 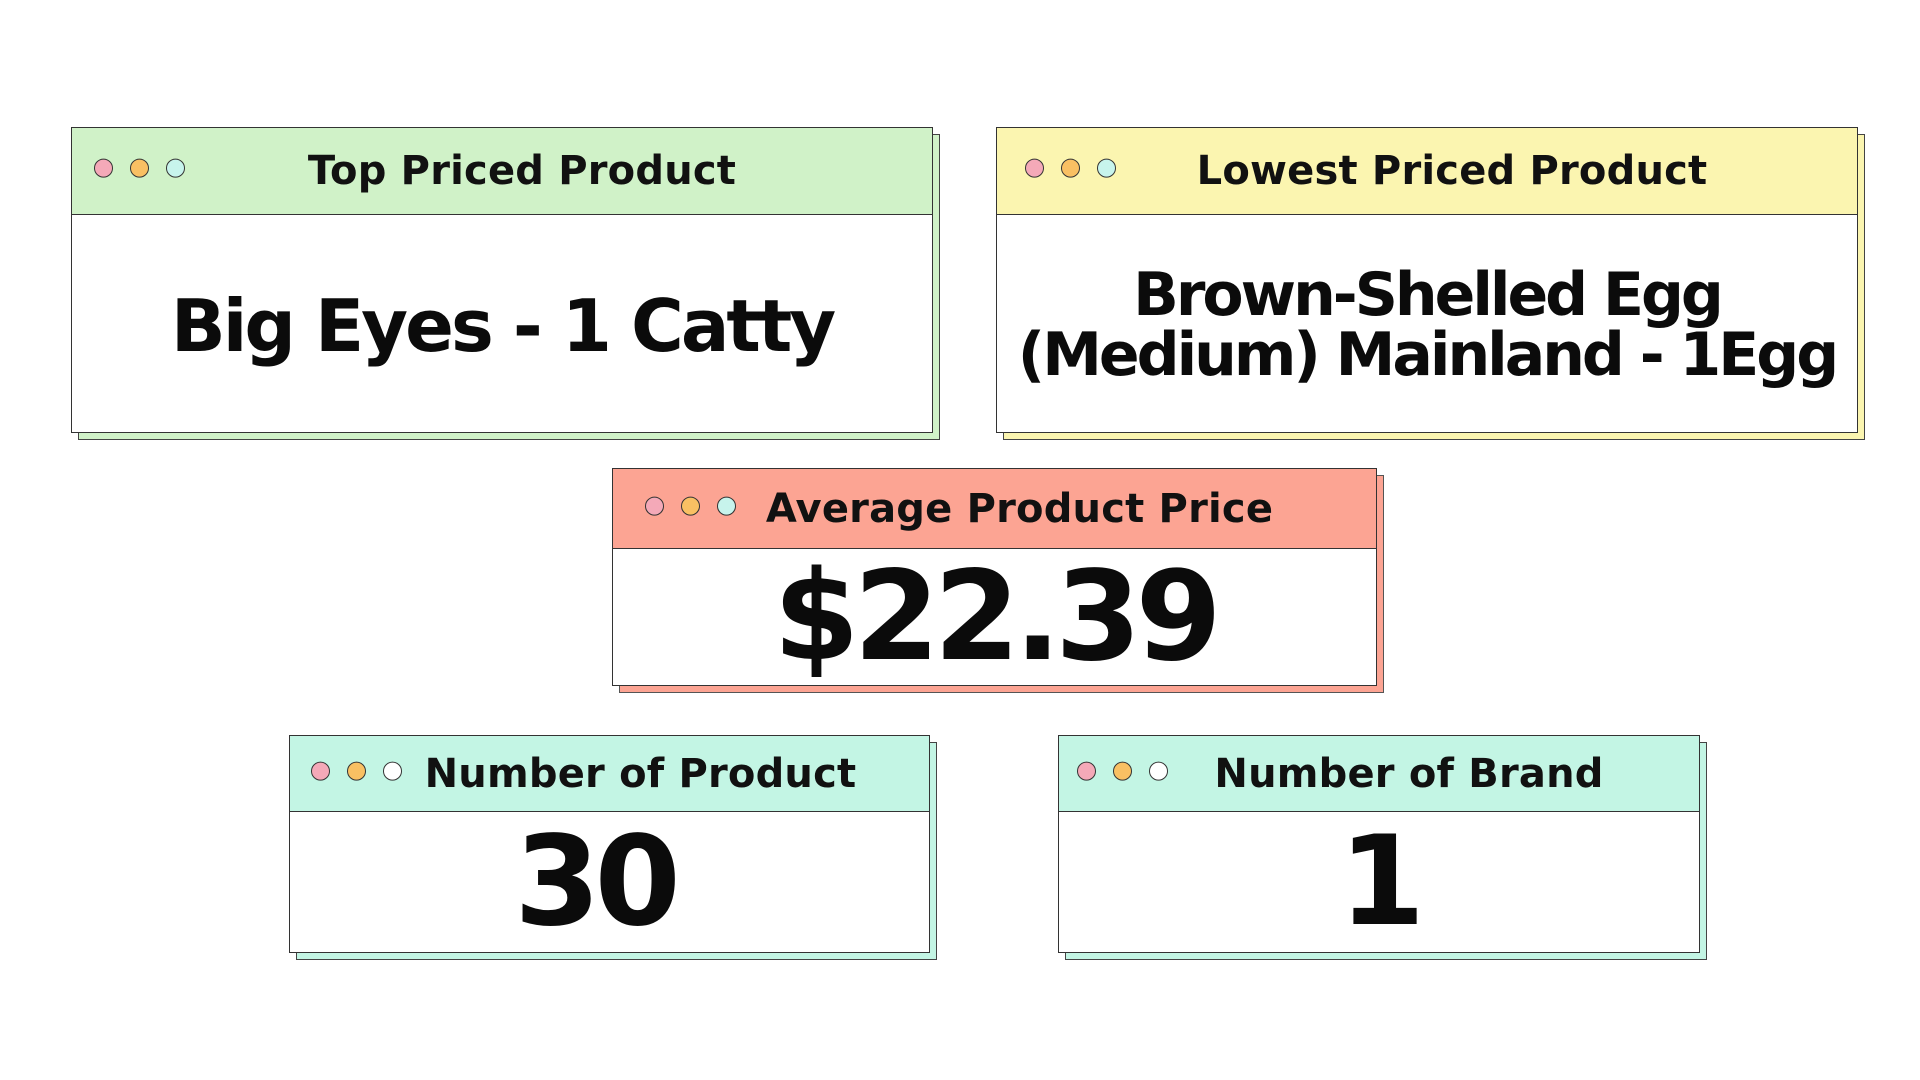 What do you see at coordinates (1428, 354) in the screenshot?
I see `lowest-priced-value-line-2: (Medium) Mainland - 1Egg` at bounding box center [1428, 354].